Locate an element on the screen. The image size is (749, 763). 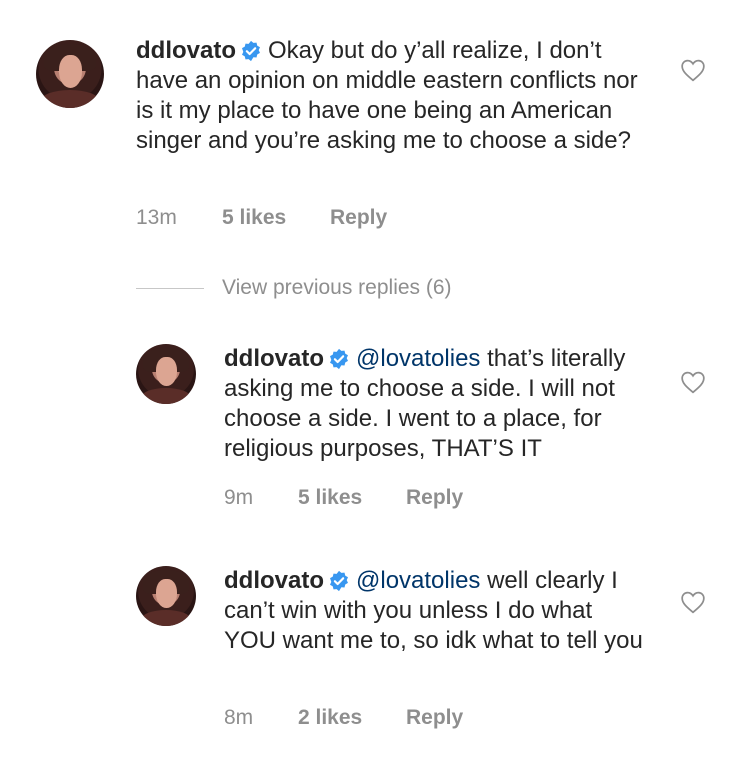
comment-time: 8m is located at coordinates (239, 717).